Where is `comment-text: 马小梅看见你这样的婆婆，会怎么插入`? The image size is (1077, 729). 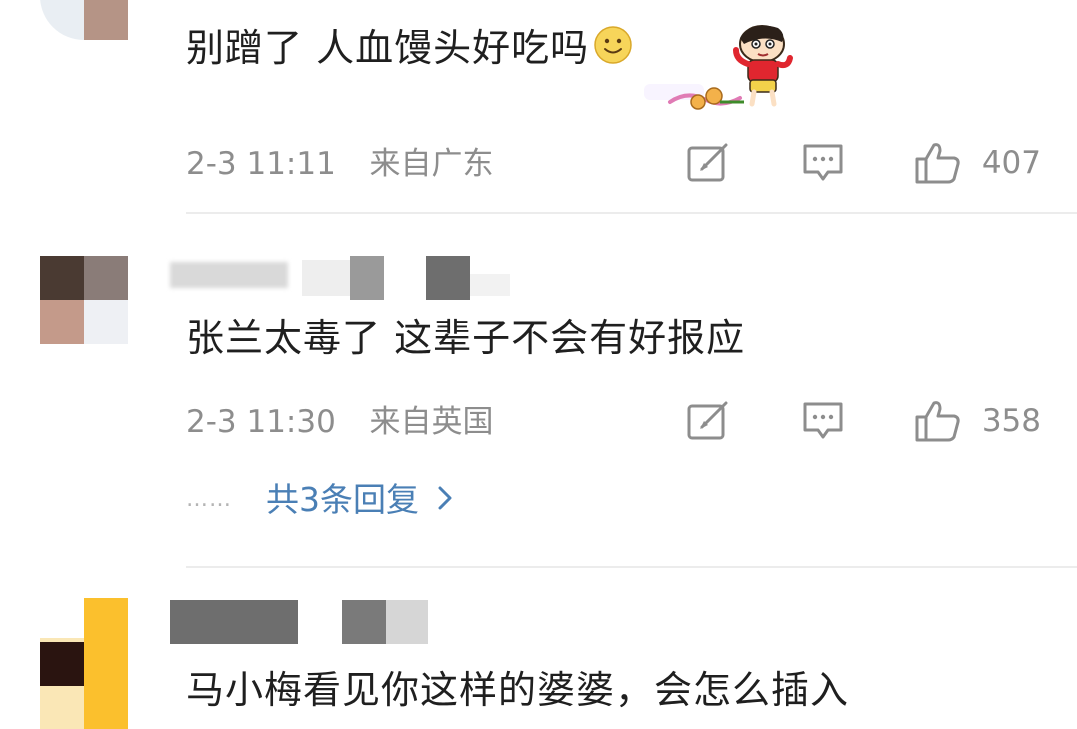 comment-text: 马小梅看见你这样的婆婆，会怎么插入 is located at coordinates (518, 690).